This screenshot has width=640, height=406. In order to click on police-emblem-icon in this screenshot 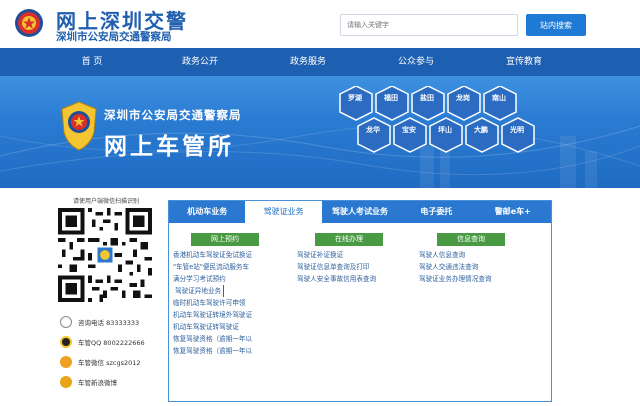, I will do `click(29, 23)`.